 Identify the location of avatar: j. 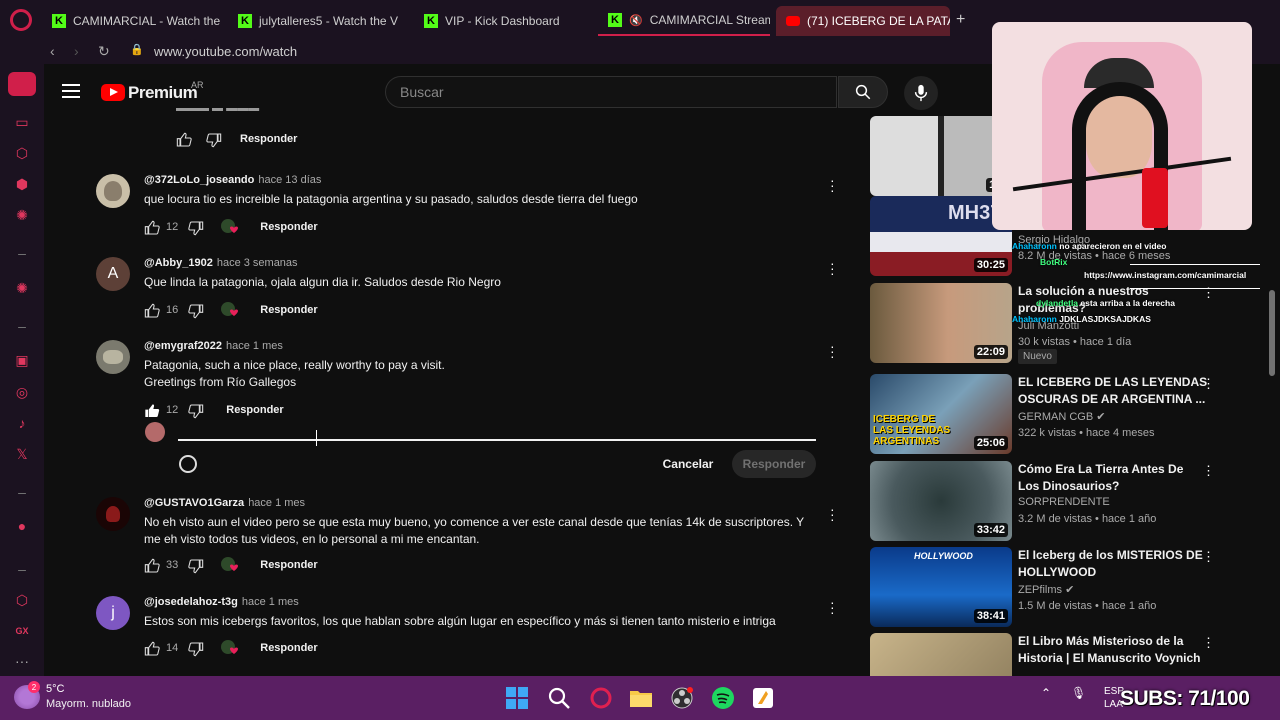
(113, 613).